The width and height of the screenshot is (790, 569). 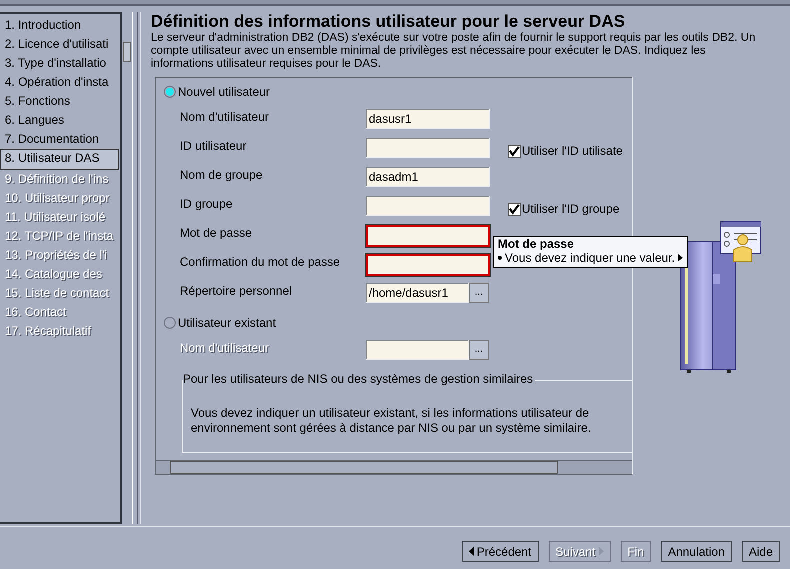 I want to click on step-item: 8. Utilisateur DAS, so click(x=59, y=159).